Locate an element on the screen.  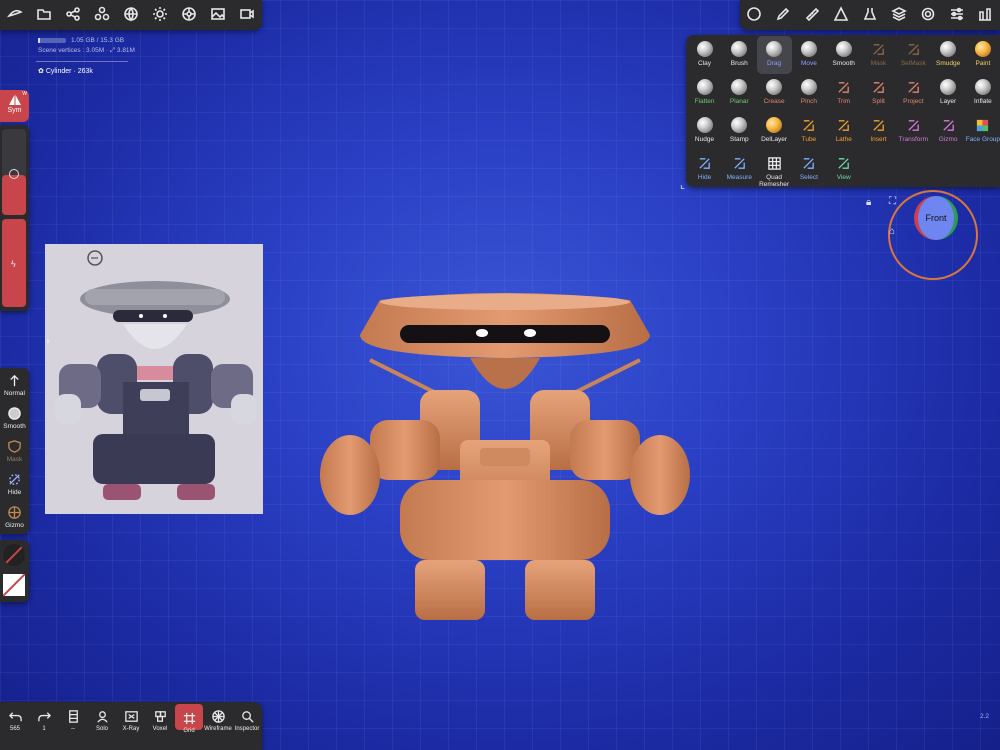
tool-layer: Layer is located at coordinates (948, 93).